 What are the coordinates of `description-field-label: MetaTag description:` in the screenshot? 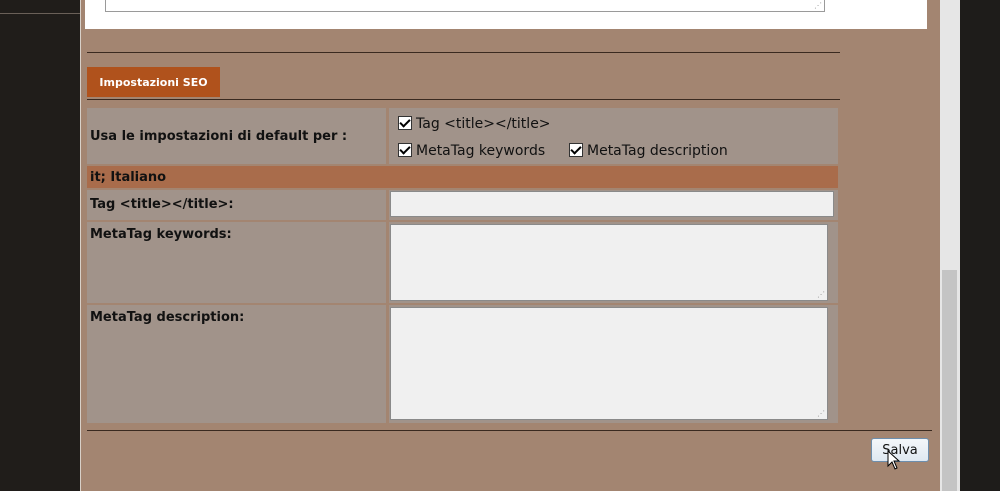 It's located at (236, 364).